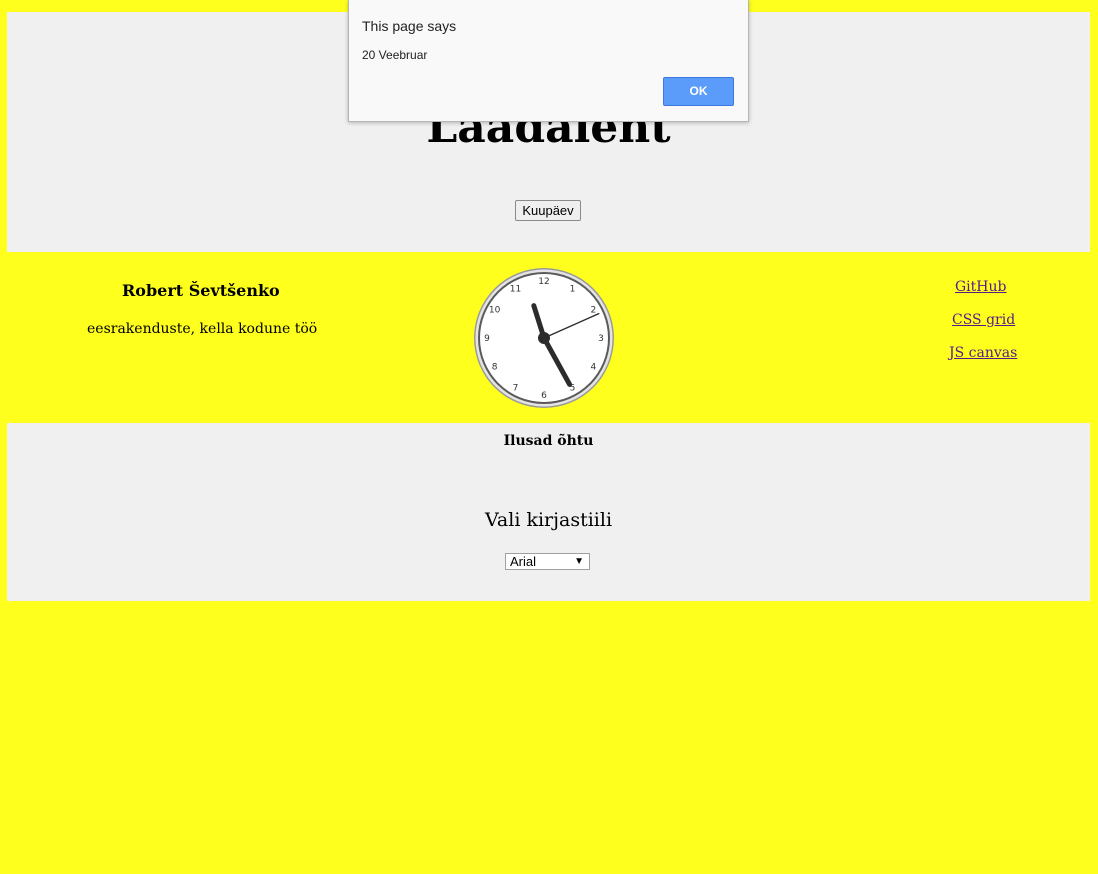  What do you see at coordinates (698, 91) in the screenshot?
I see `dialog-ok-button: OK` at bounding box center [698, 91].